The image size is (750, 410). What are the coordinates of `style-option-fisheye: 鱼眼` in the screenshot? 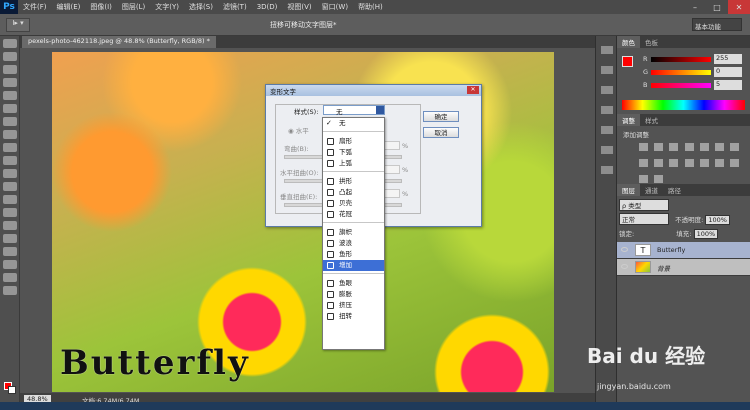 It's located at (353, 283).